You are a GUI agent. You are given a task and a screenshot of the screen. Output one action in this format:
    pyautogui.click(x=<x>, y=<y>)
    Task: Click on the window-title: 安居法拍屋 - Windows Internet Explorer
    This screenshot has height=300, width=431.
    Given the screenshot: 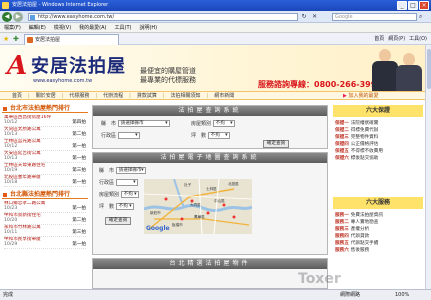 What is the action you would take?
    pyautogui.click(x=60, y=5)
    